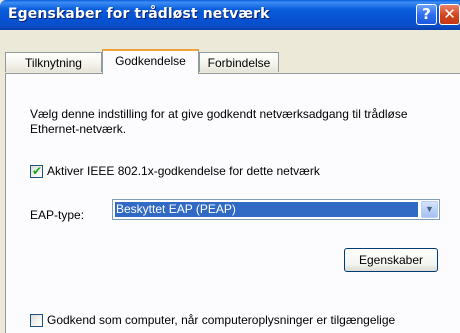 The image size is (460, 333). I want to click on close-button: ✕, so click(449, 14).